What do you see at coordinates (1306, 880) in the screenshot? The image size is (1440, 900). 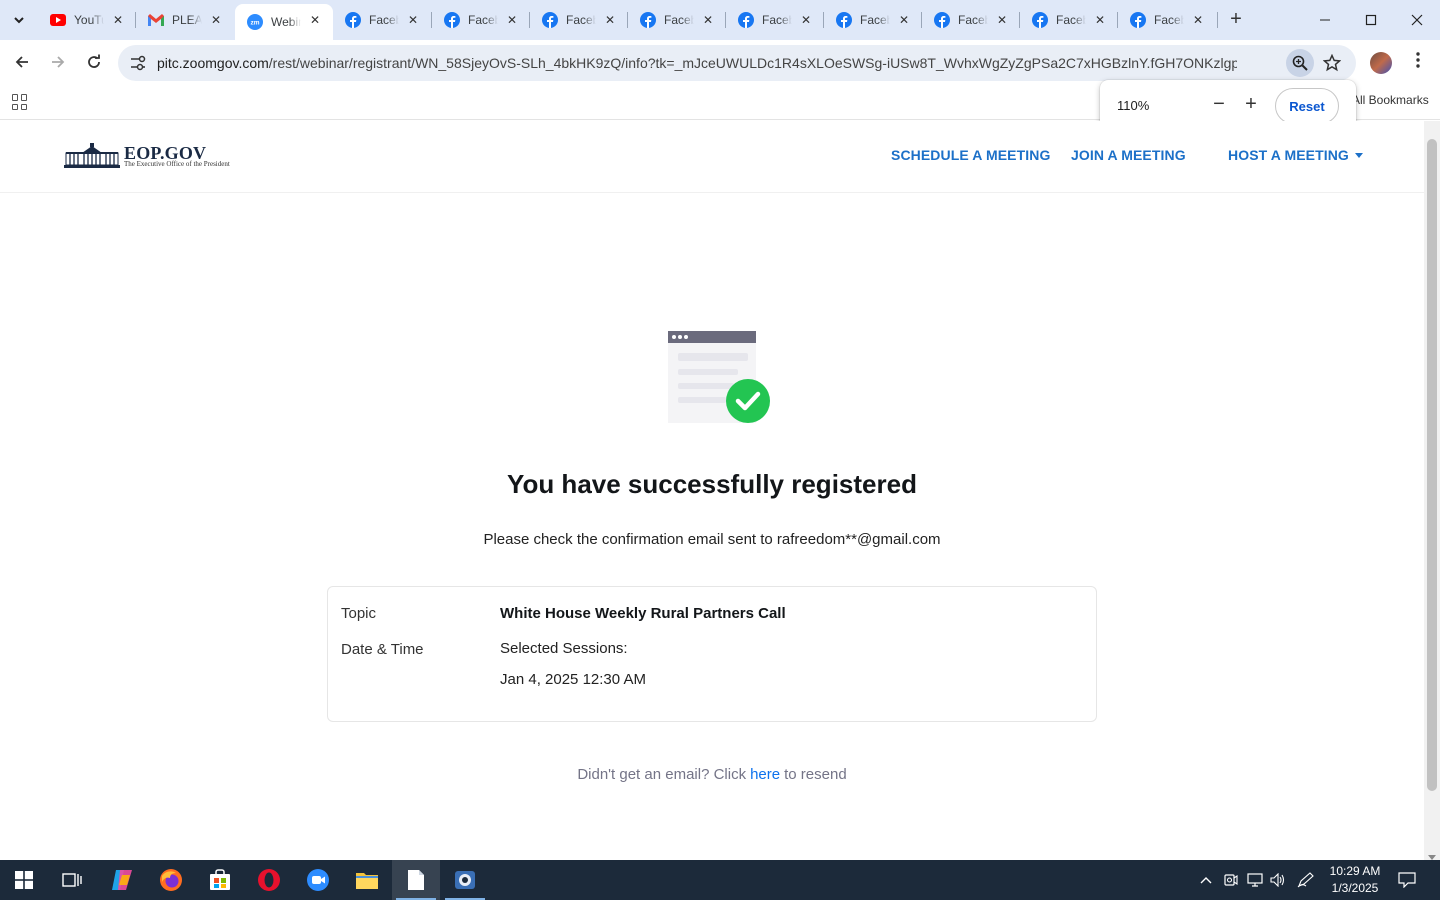 I see `tray-pen-icon` at bounding box center [1306, 880].